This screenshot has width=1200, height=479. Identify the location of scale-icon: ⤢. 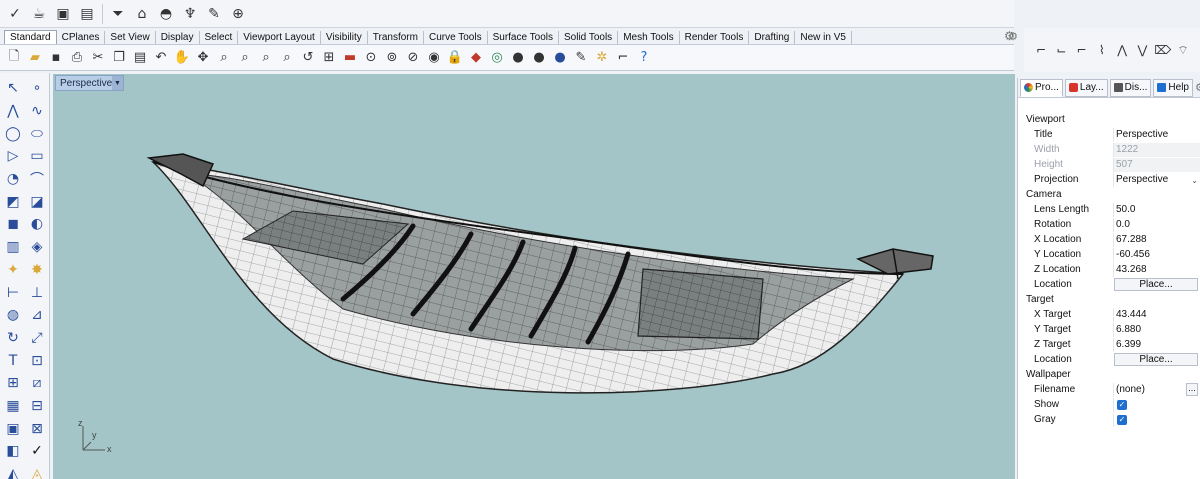
(37, 338).